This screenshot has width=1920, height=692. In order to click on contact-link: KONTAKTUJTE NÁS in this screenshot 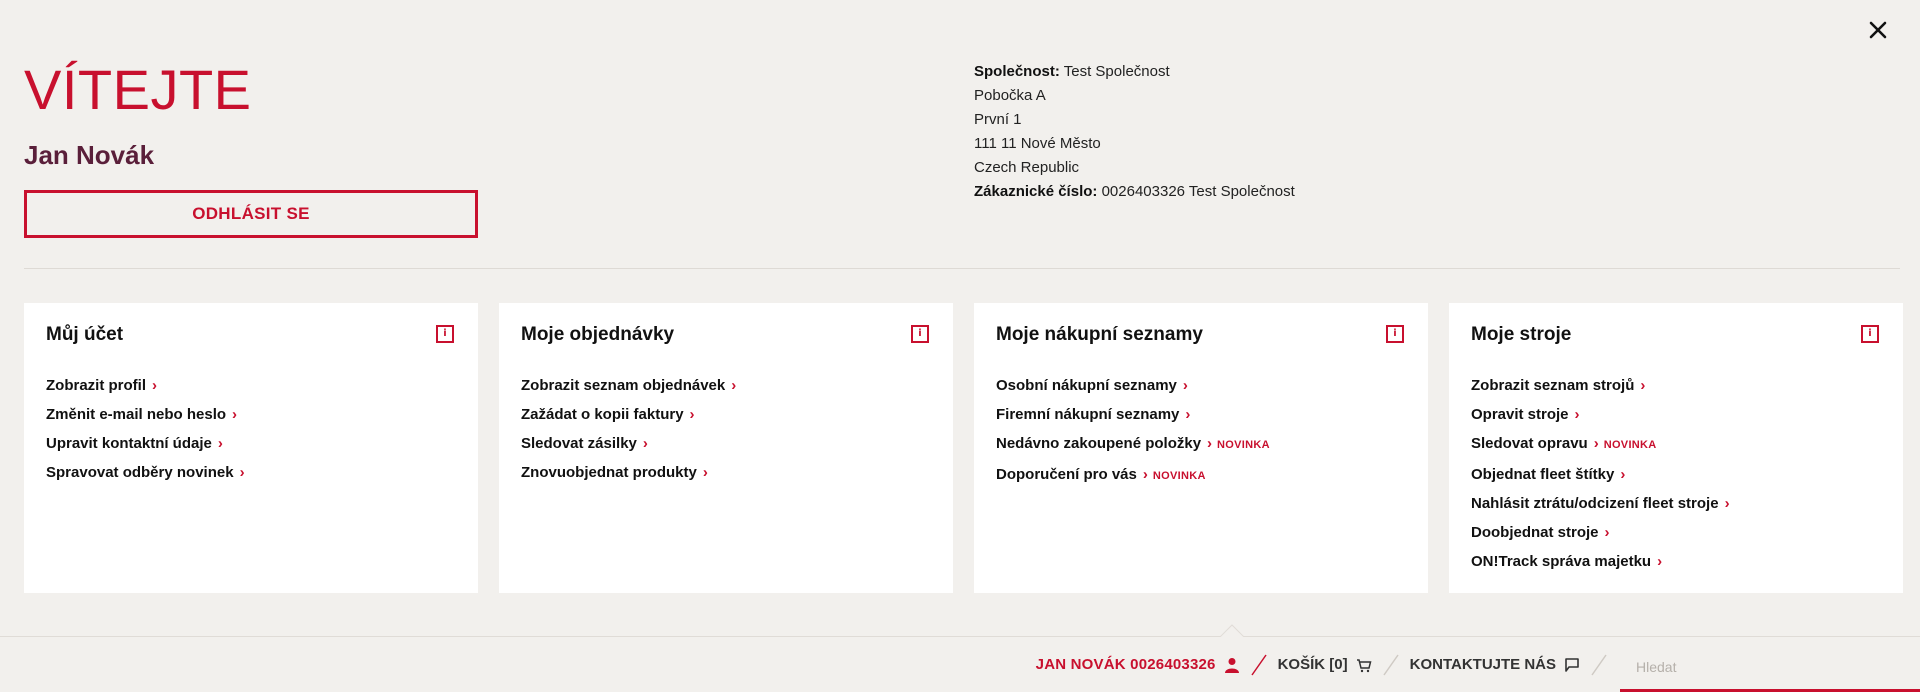, I will do `click(1495, 664)`.